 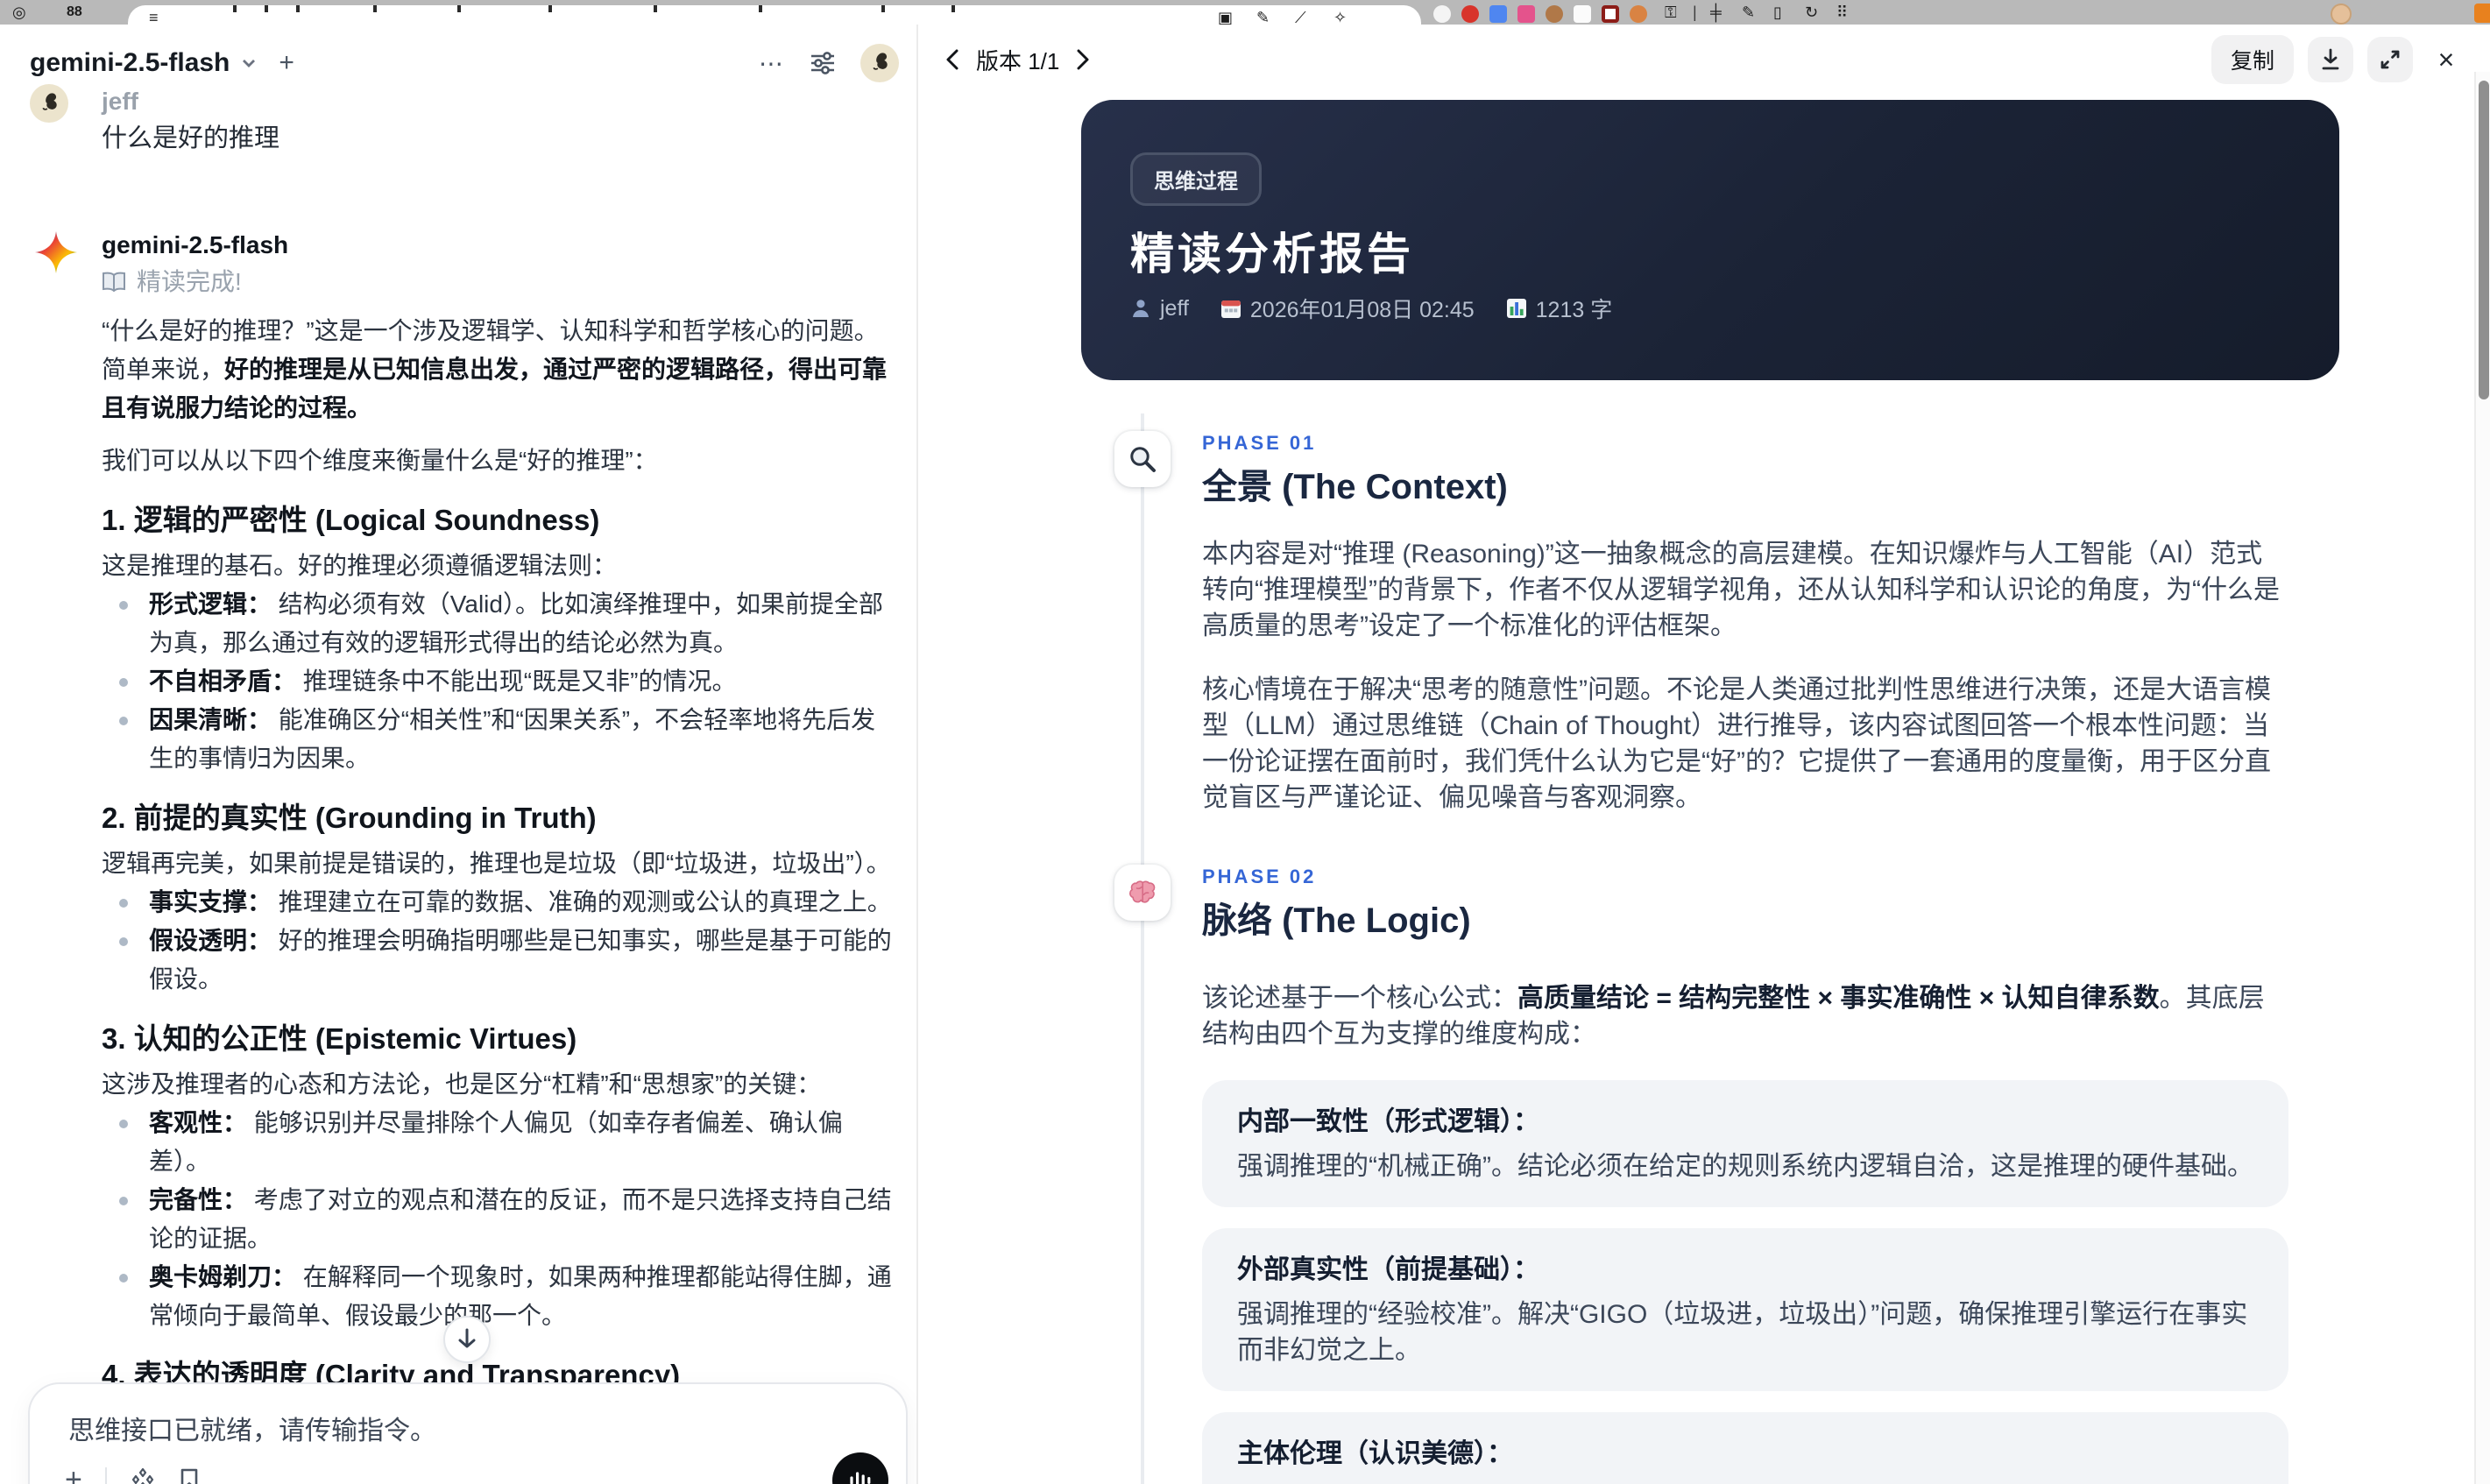 I want to click on battery-icon: ▯, so click(x=1777, y=12).